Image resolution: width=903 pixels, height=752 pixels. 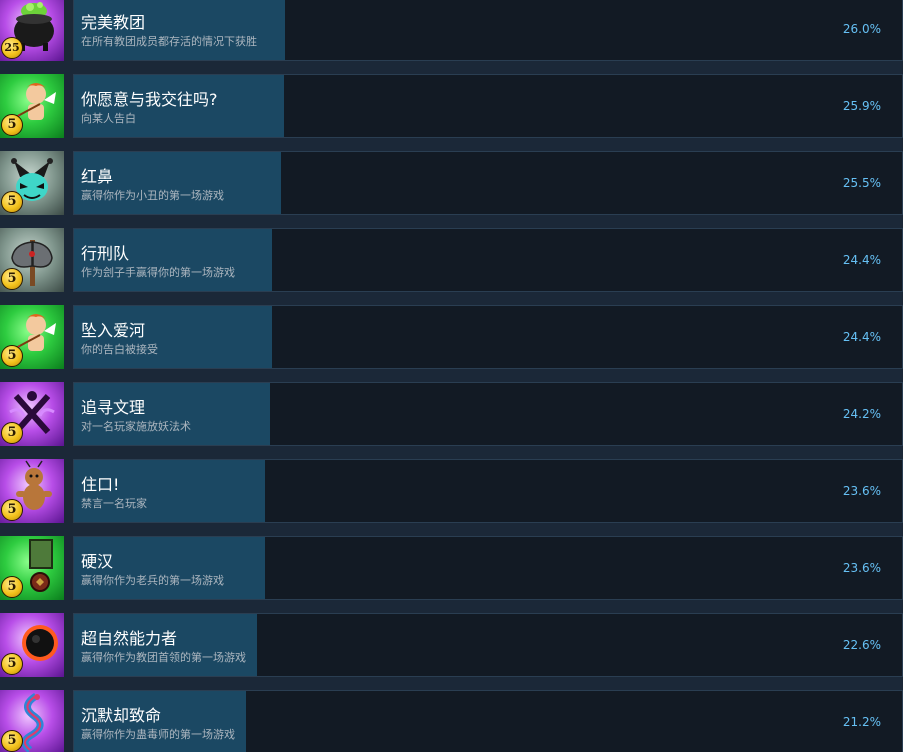 What do you see at coordinates (32, 645) in the screenshot?
I see `dark-orb-icon: 5` at bounding box center [32, 645].